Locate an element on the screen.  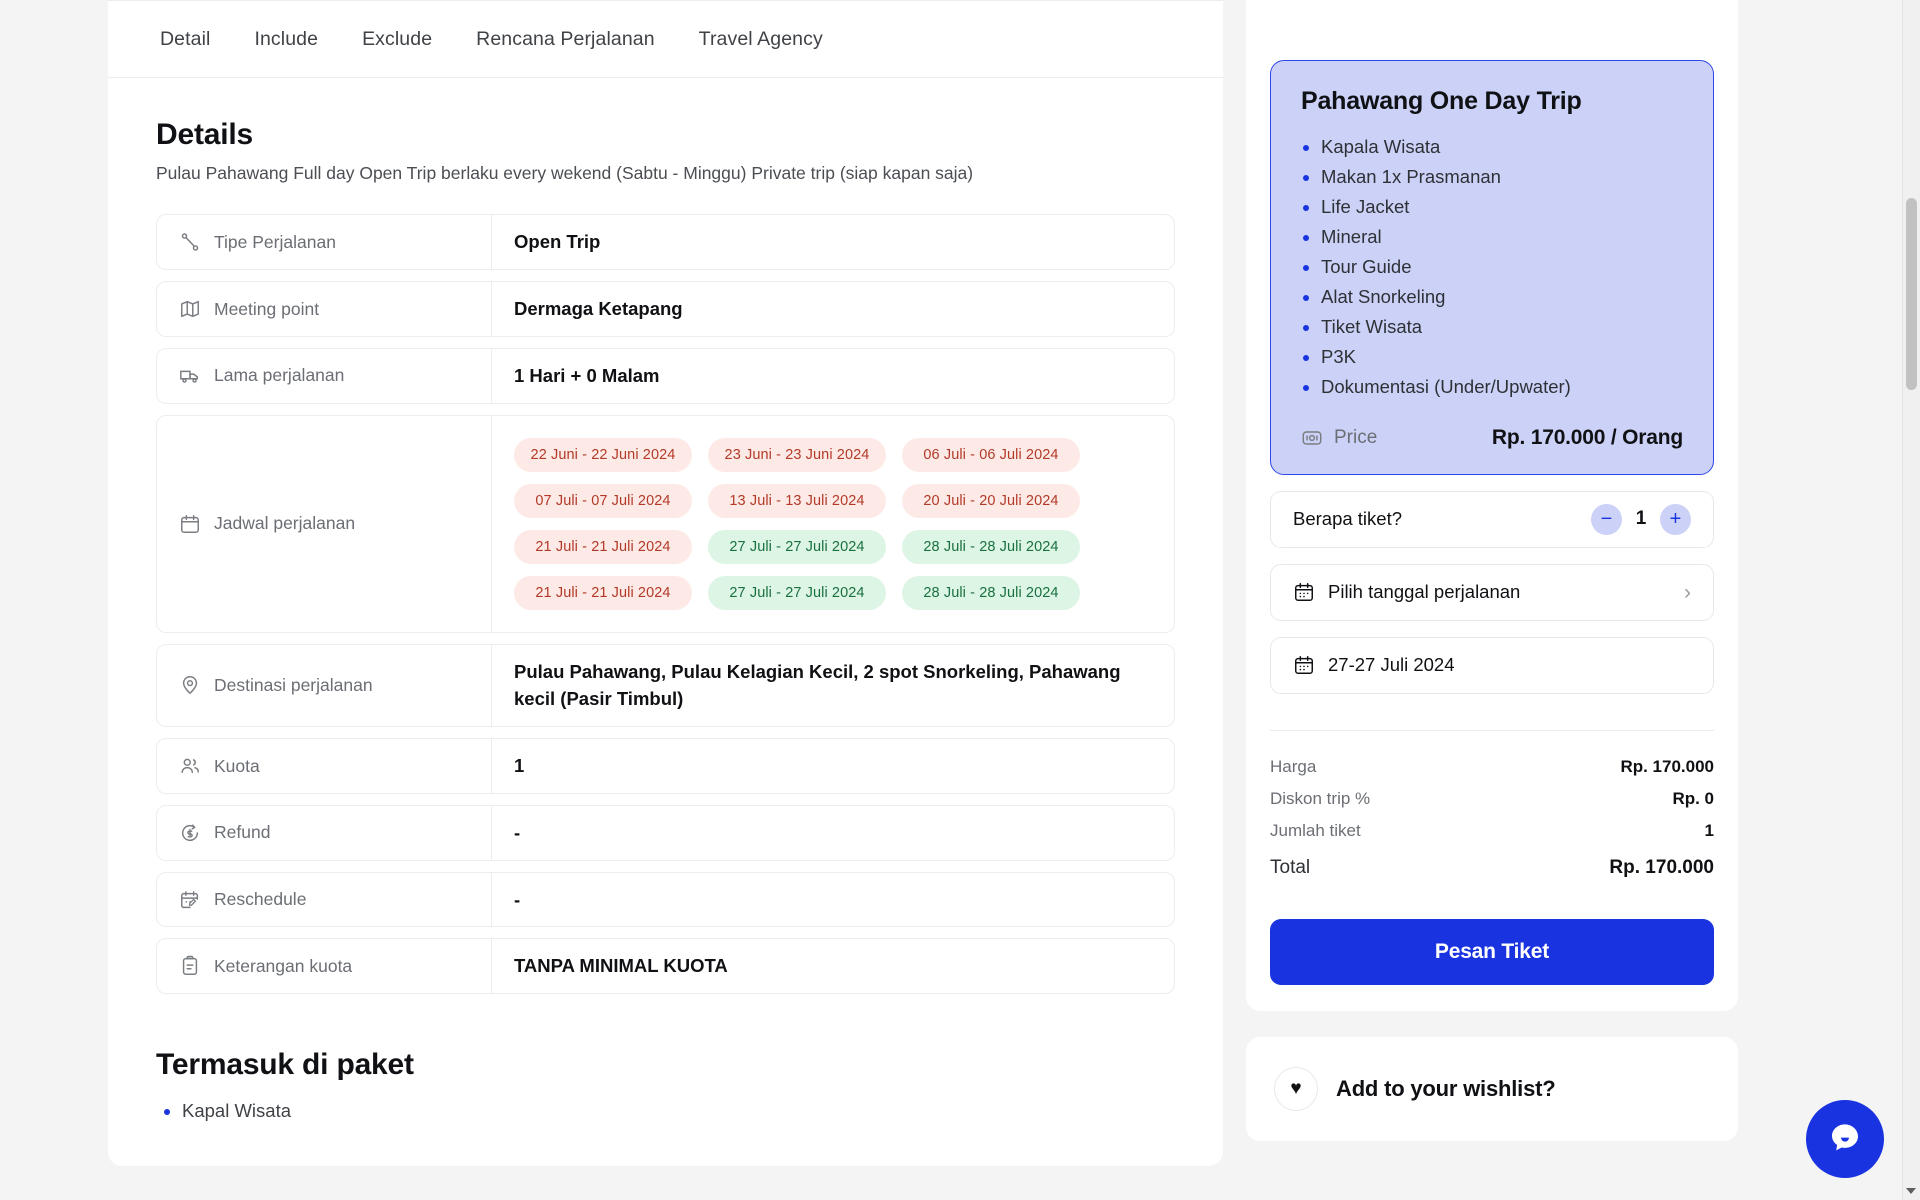
tab-travel-agency: Travel Agency is located at coordinates (761, 39).